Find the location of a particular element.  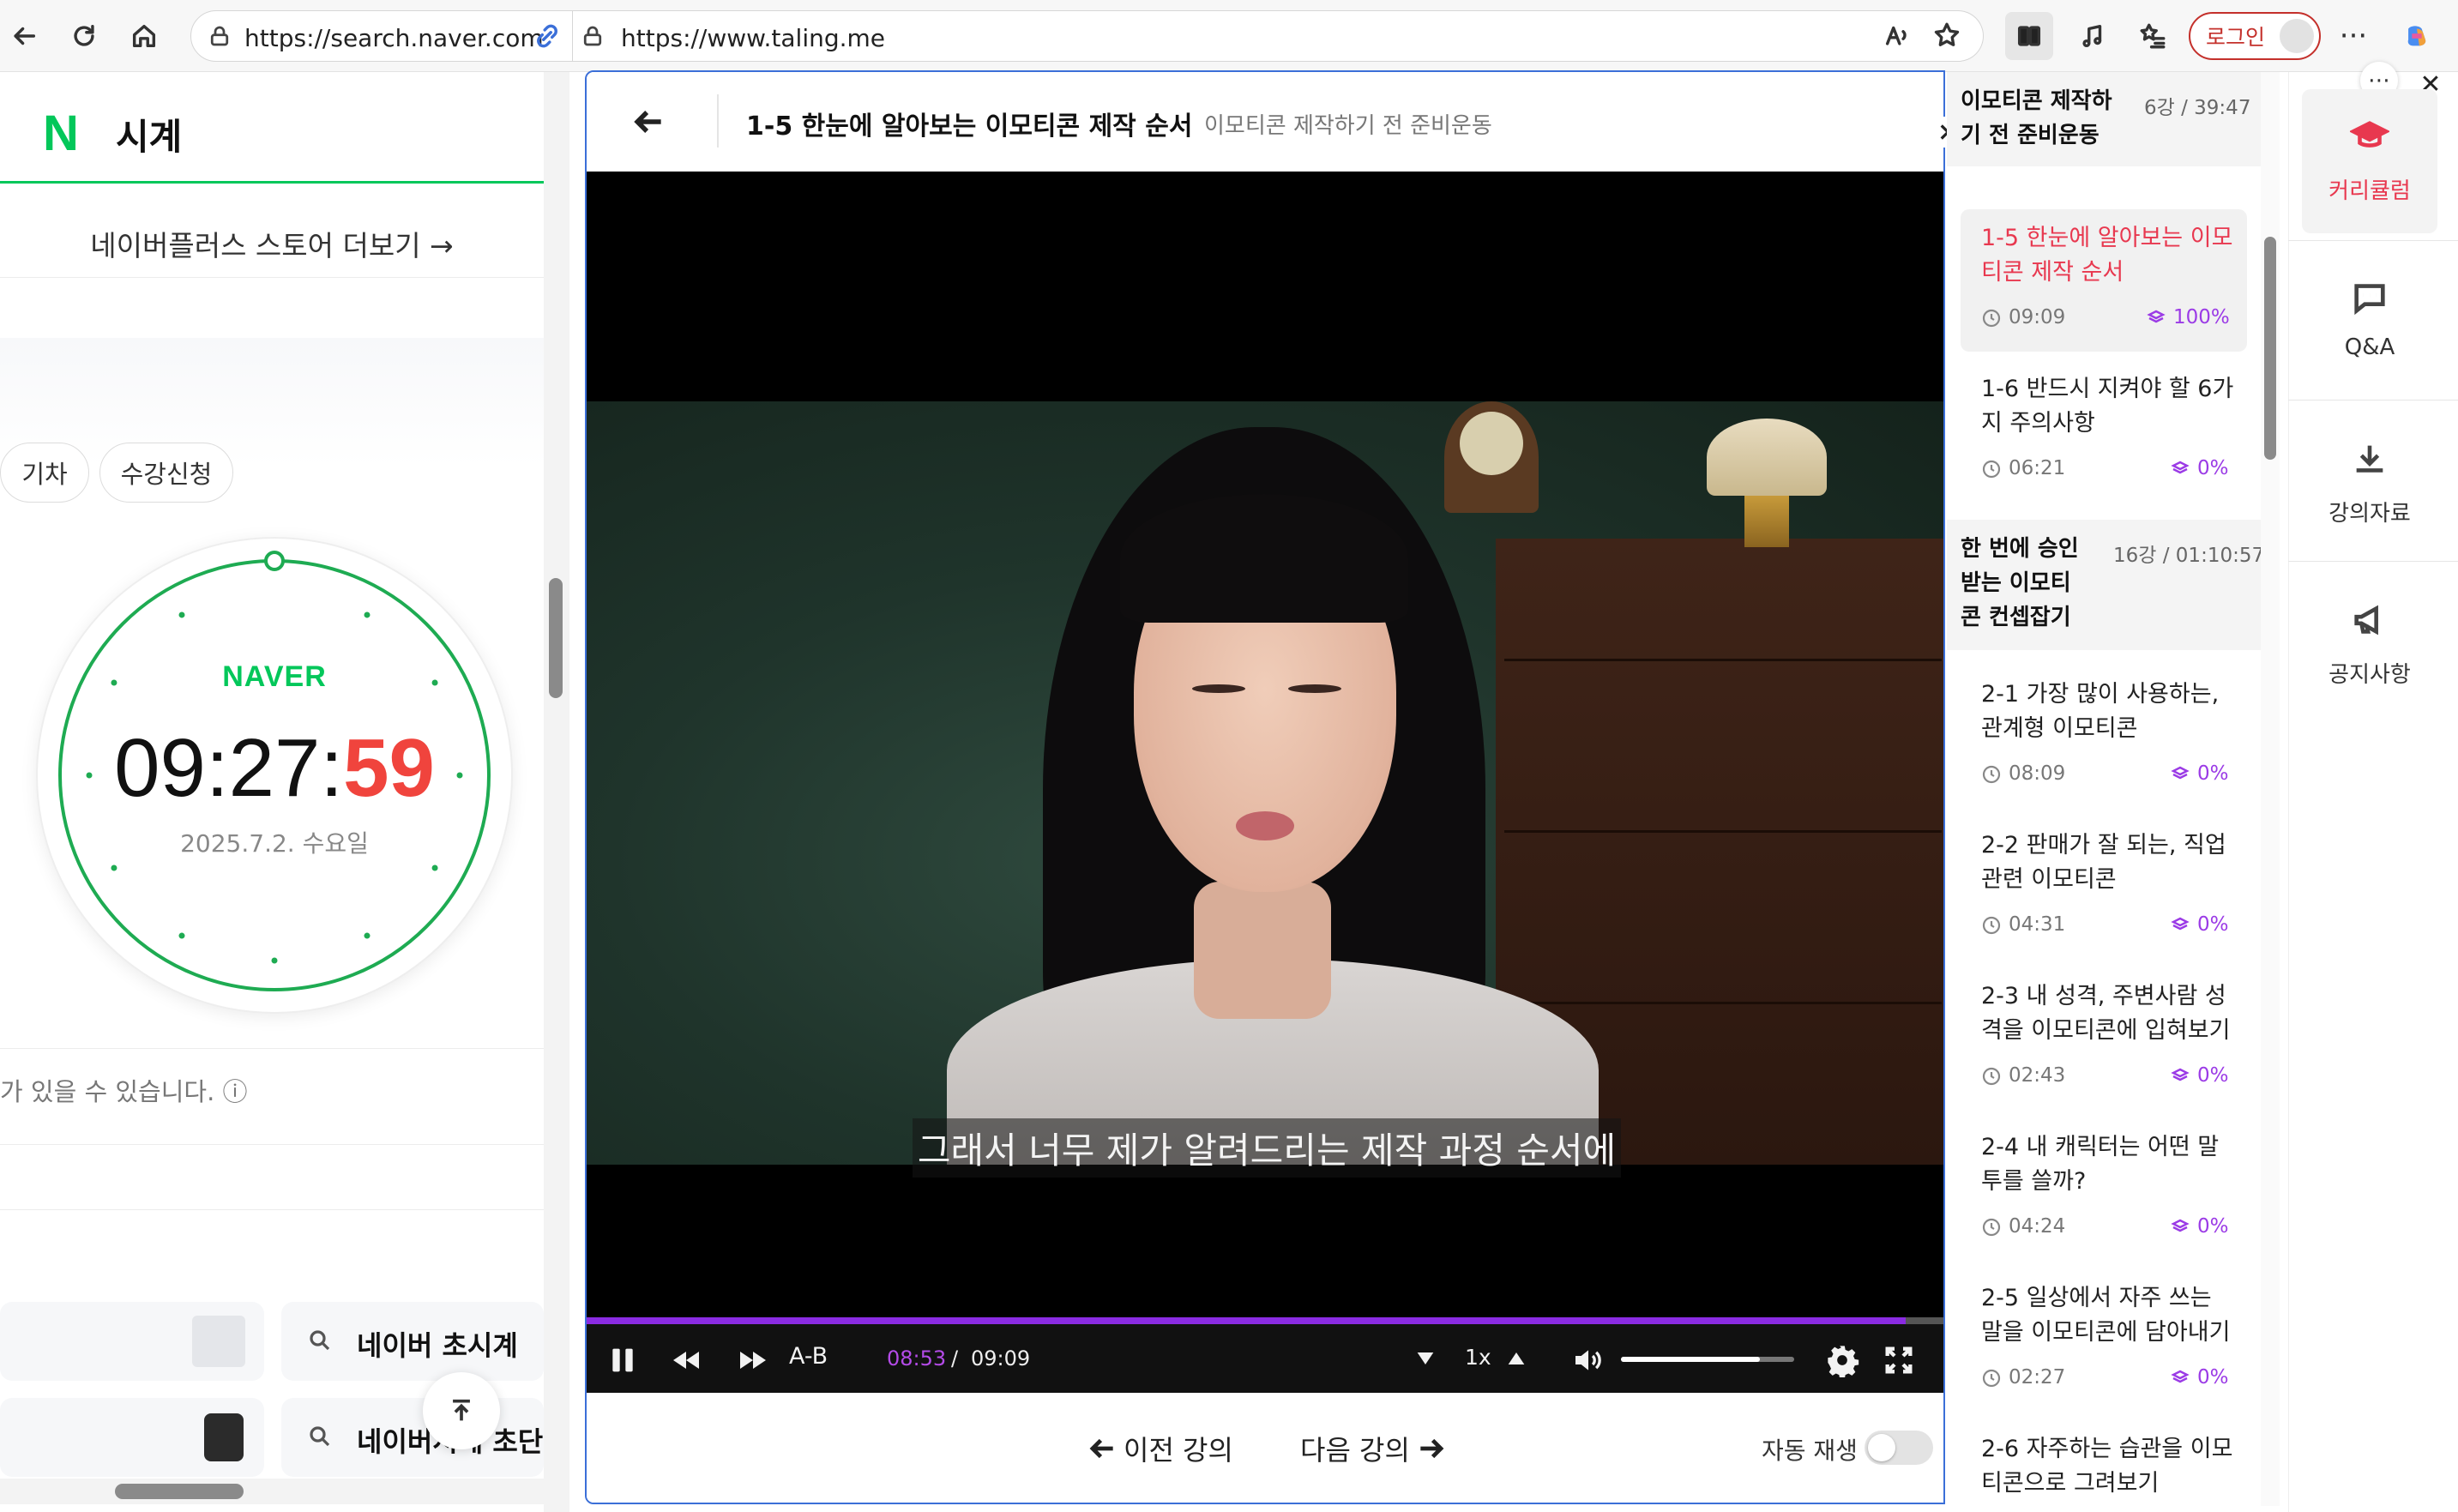

address-bar-left: https://search.naver.com is located at coordinates (381, 36).